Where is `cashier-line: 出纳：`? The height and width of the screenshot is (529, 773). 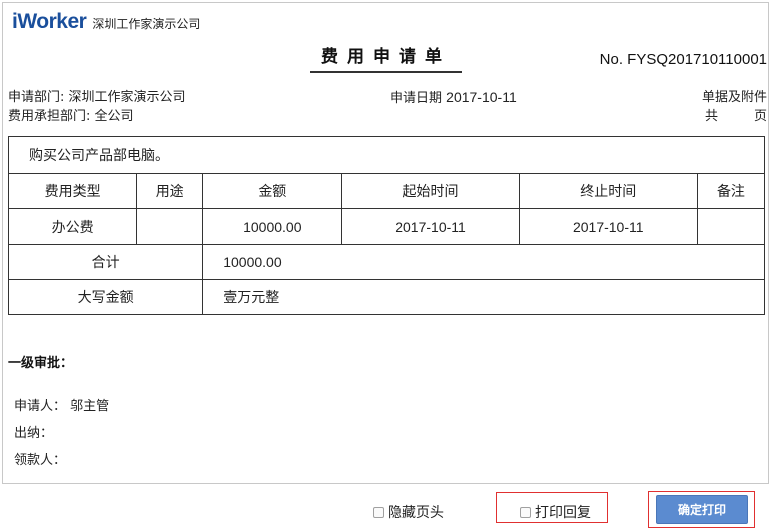 cashier-line: 出纳： is located at coordinates (33, 431).